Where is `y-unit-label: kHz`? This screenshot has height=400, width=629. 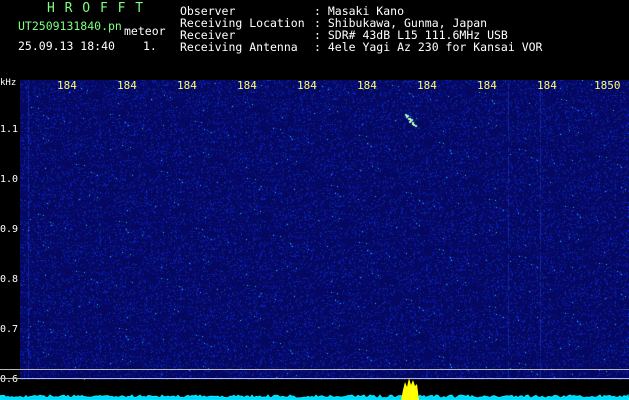 y-unit-label: kHz is located at coordinates (8, 83).